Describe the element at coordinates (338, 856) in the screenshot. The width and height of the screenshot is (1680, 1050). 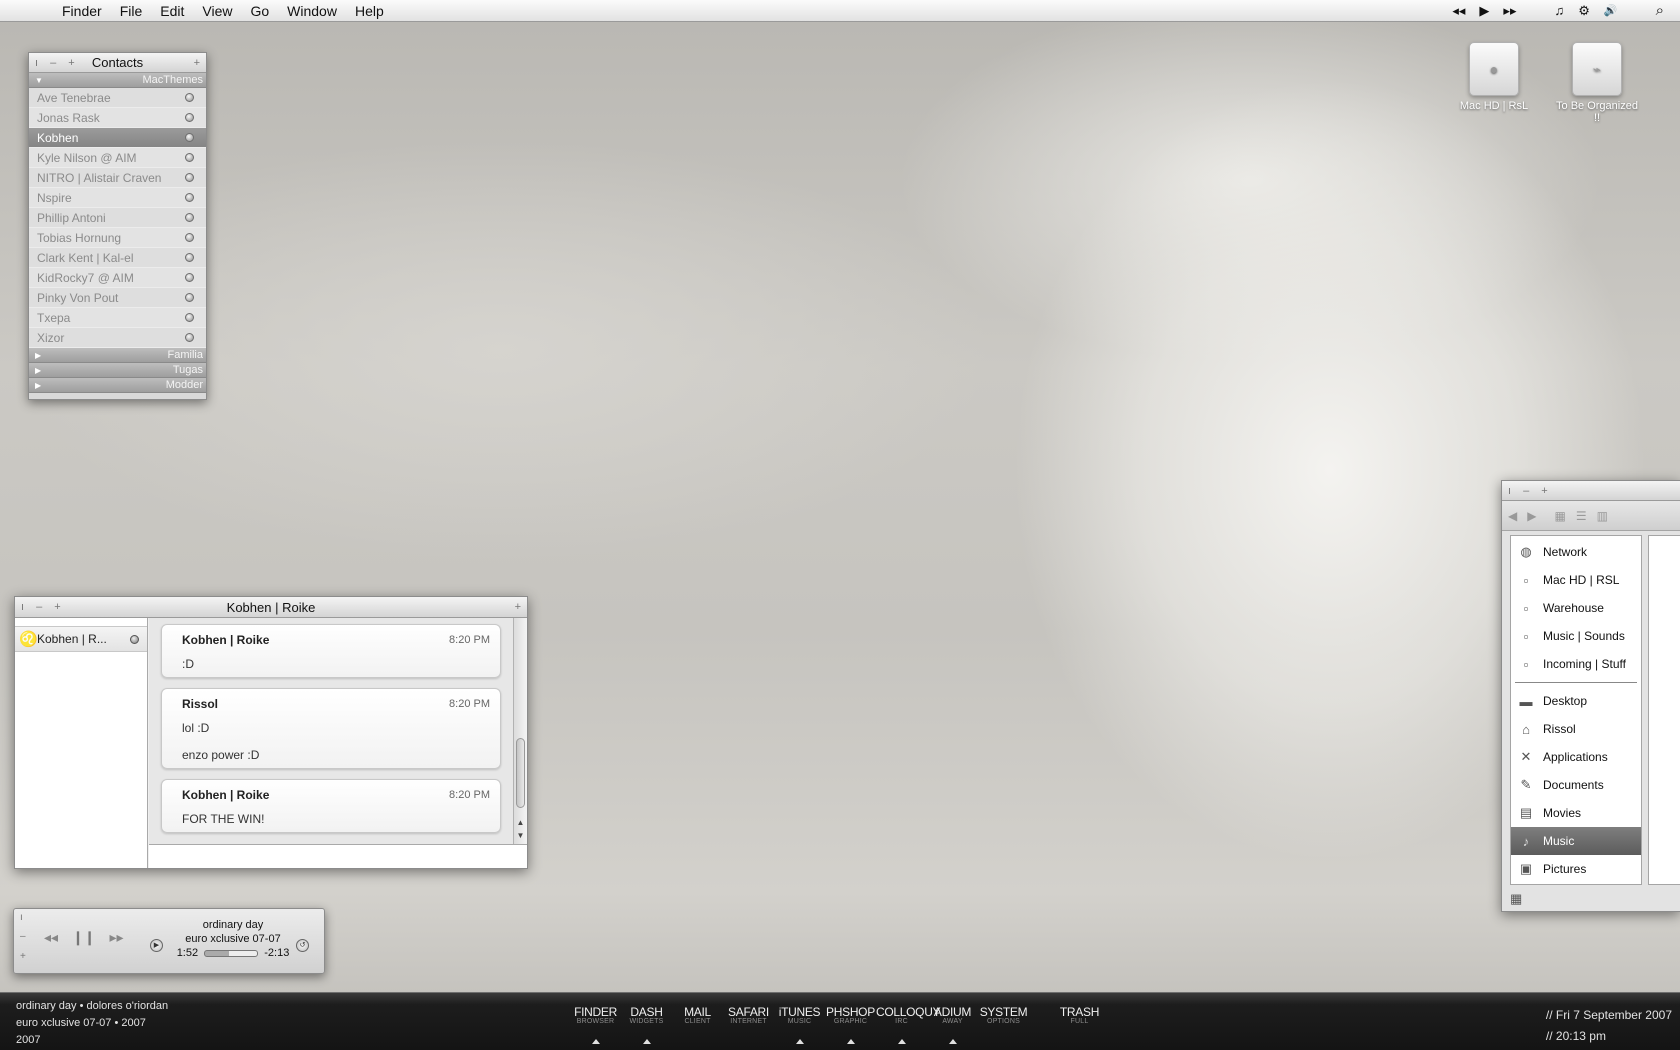
I see `message-input` at that location.